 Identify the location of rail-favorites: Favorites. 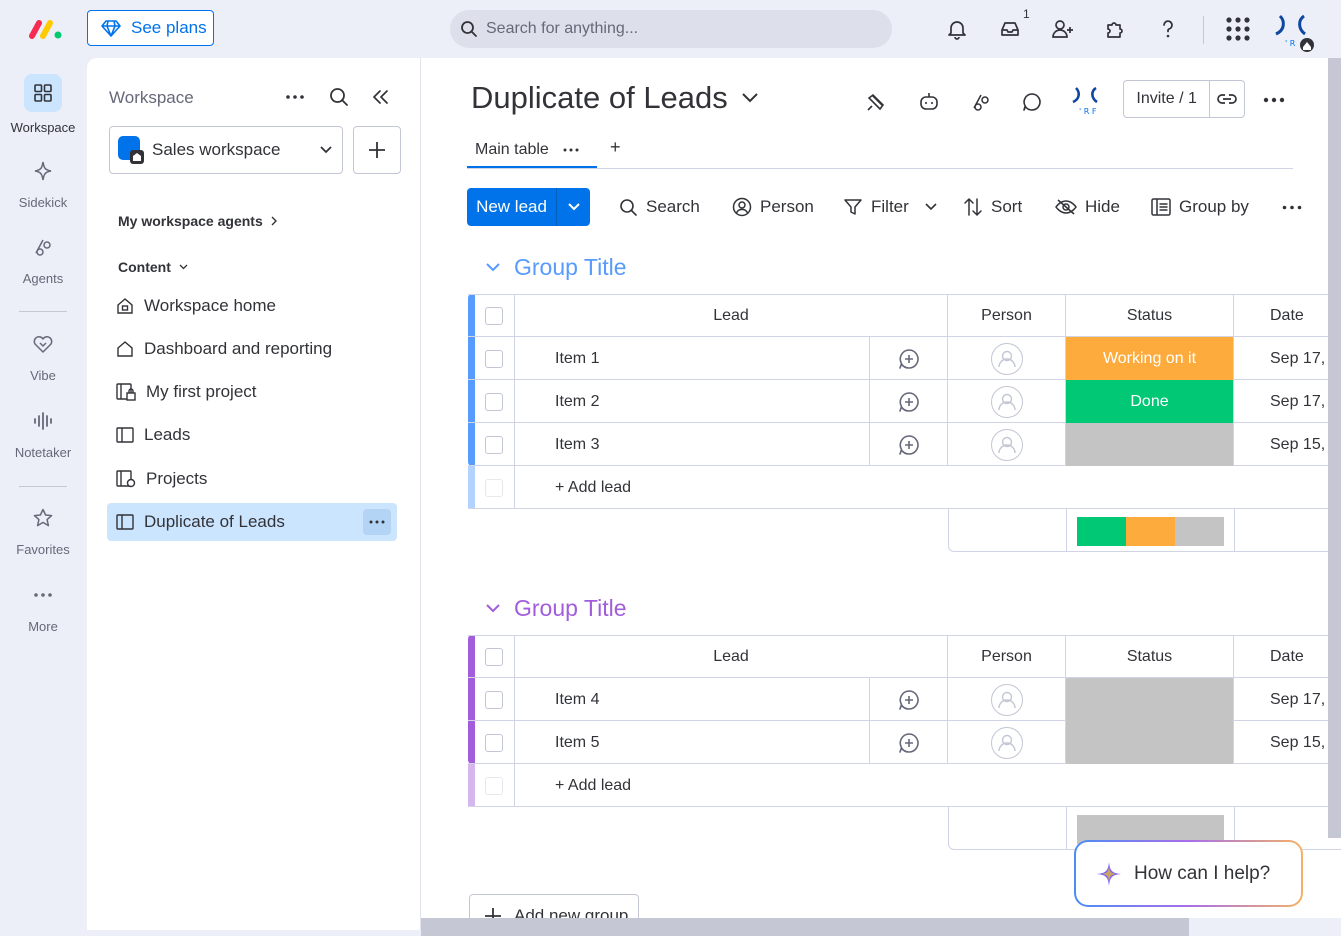
(43, 528).